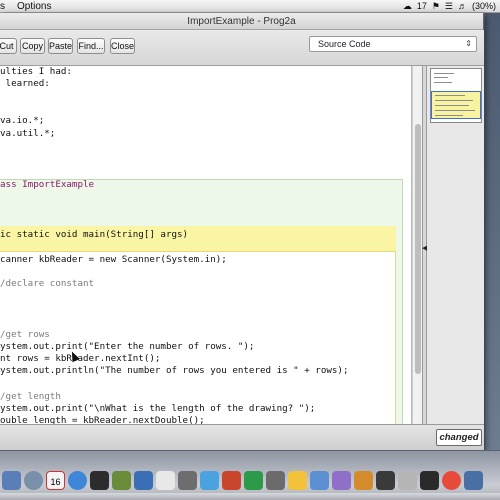  What do you see at coordinates (250, 496) in the screenshot?
I see `dock-shelf` at bounding box center [250, 496].